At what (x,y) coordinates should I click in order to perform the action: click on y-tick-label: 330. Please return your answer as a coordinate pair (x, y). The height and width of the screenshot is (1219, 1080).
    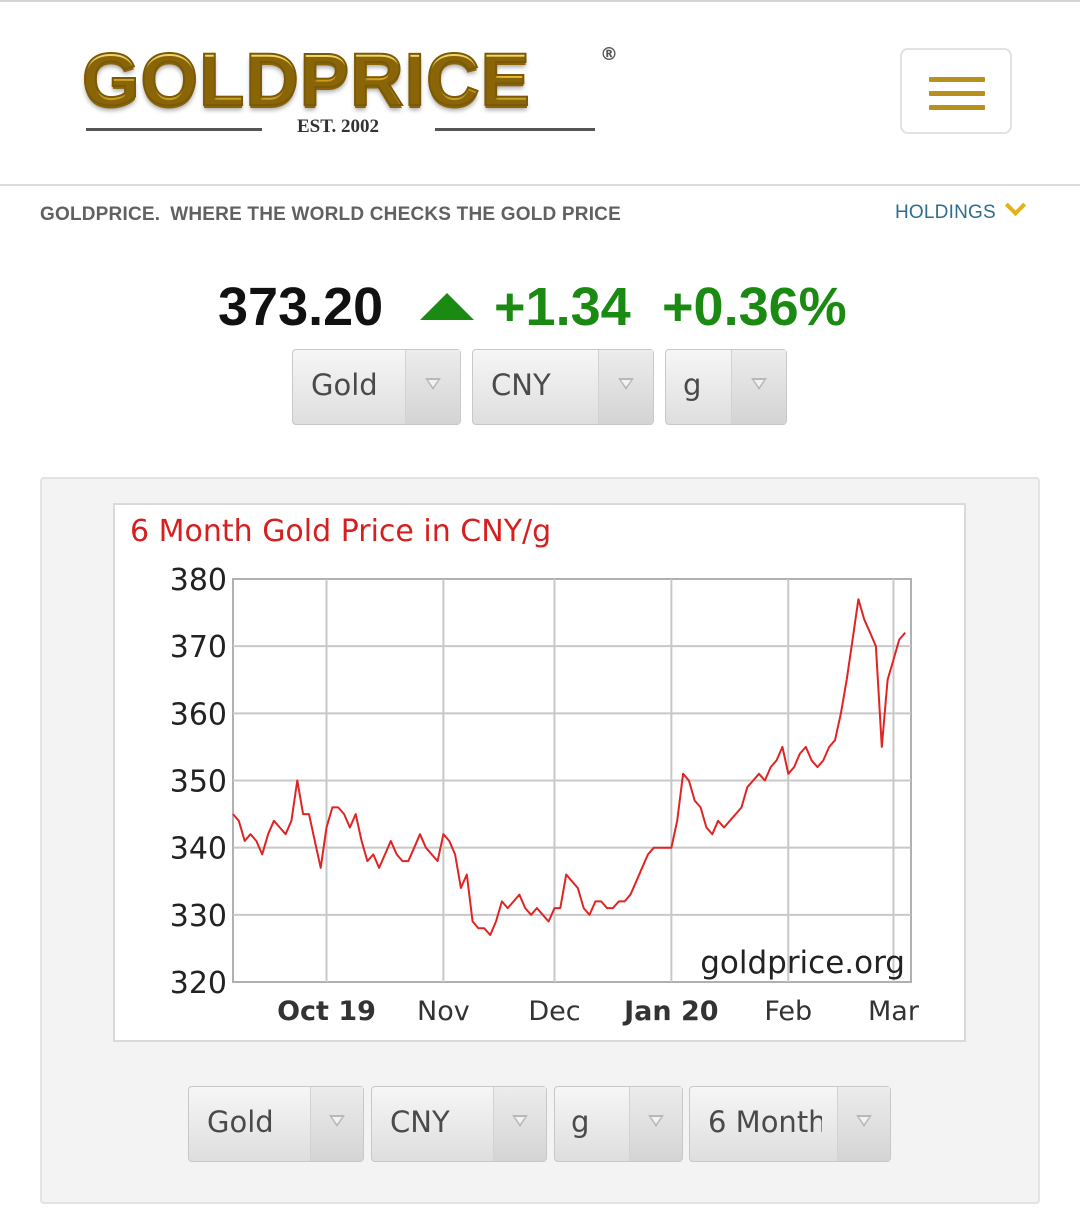
    Looking at the image, I should click on (198, 916).